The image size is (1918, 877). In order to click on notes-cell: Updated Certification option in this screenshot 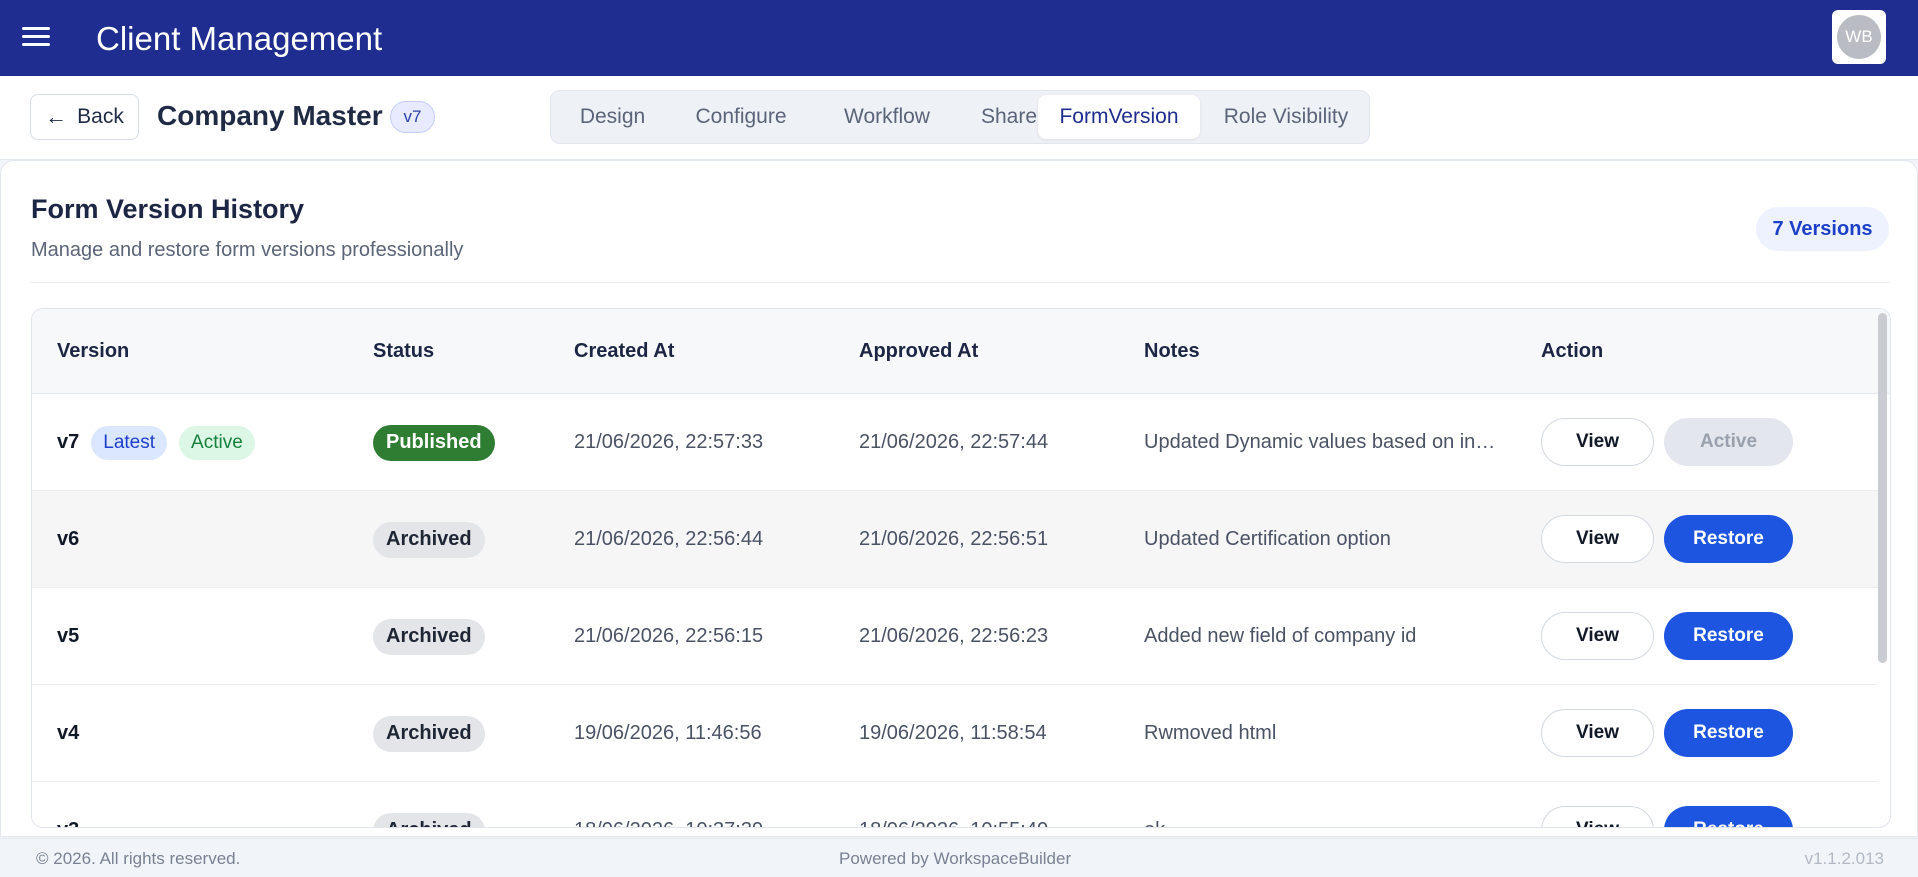, I will do `click(1321, 539)`.